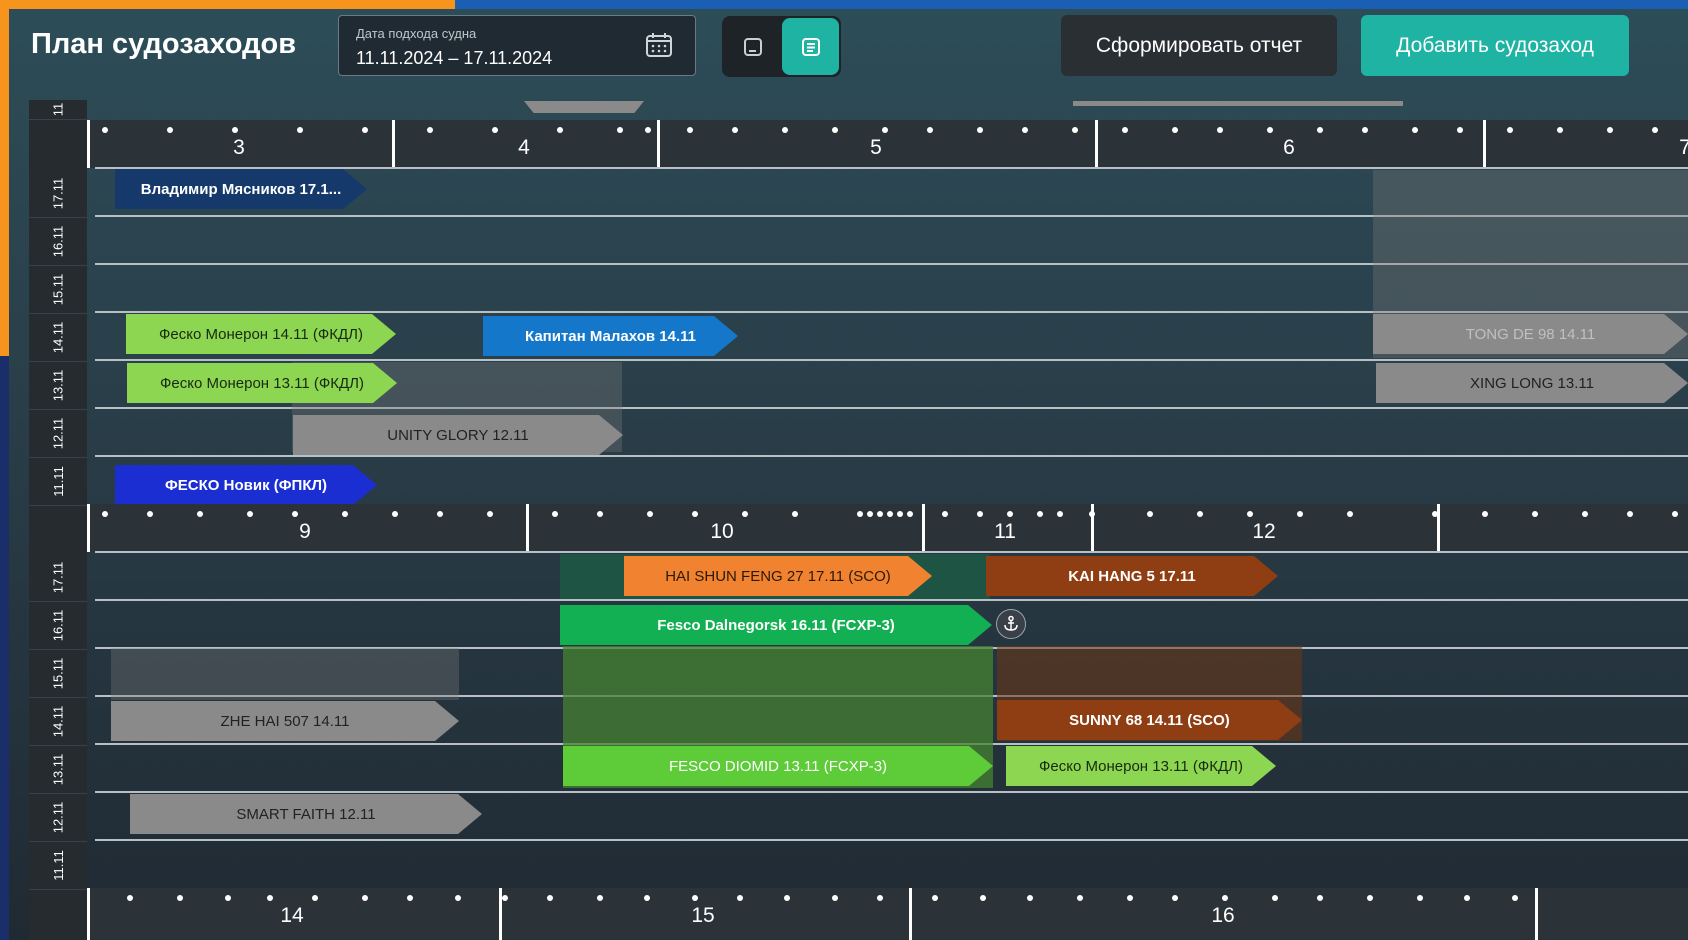 Image resolution: width=1688 pixels, height=940 pixels. Describe the element at coordinates (246, 485) in the screenshot. I see `vessel-bar: ФЕСКО Новик (ФПКЛ)` at that location.